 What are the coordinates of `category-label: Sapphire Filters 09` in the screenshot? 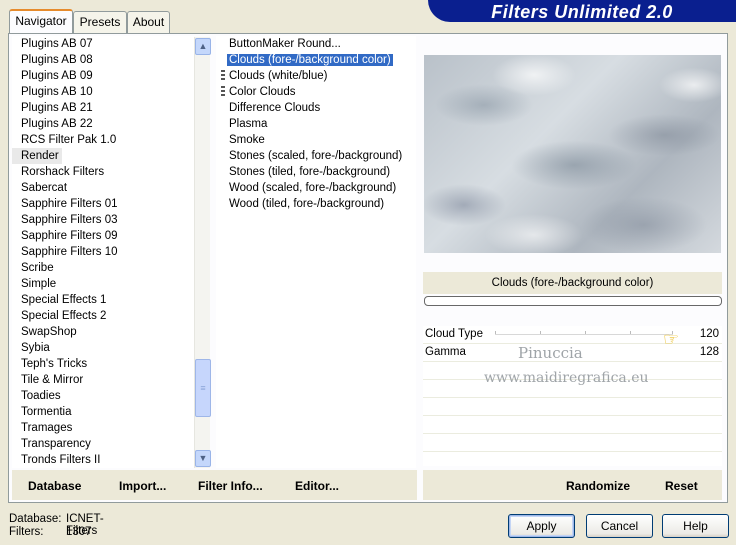 It's located at (69, 236).